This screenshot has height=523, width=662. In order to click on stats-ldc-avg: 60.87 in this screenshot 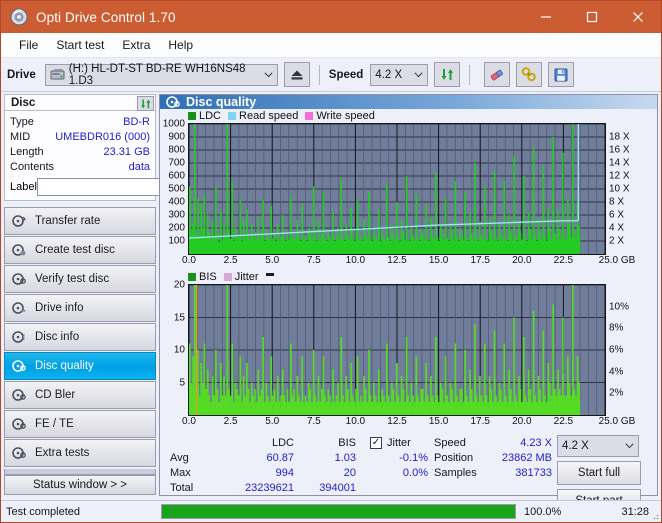, I will do `click(280, 457)`.